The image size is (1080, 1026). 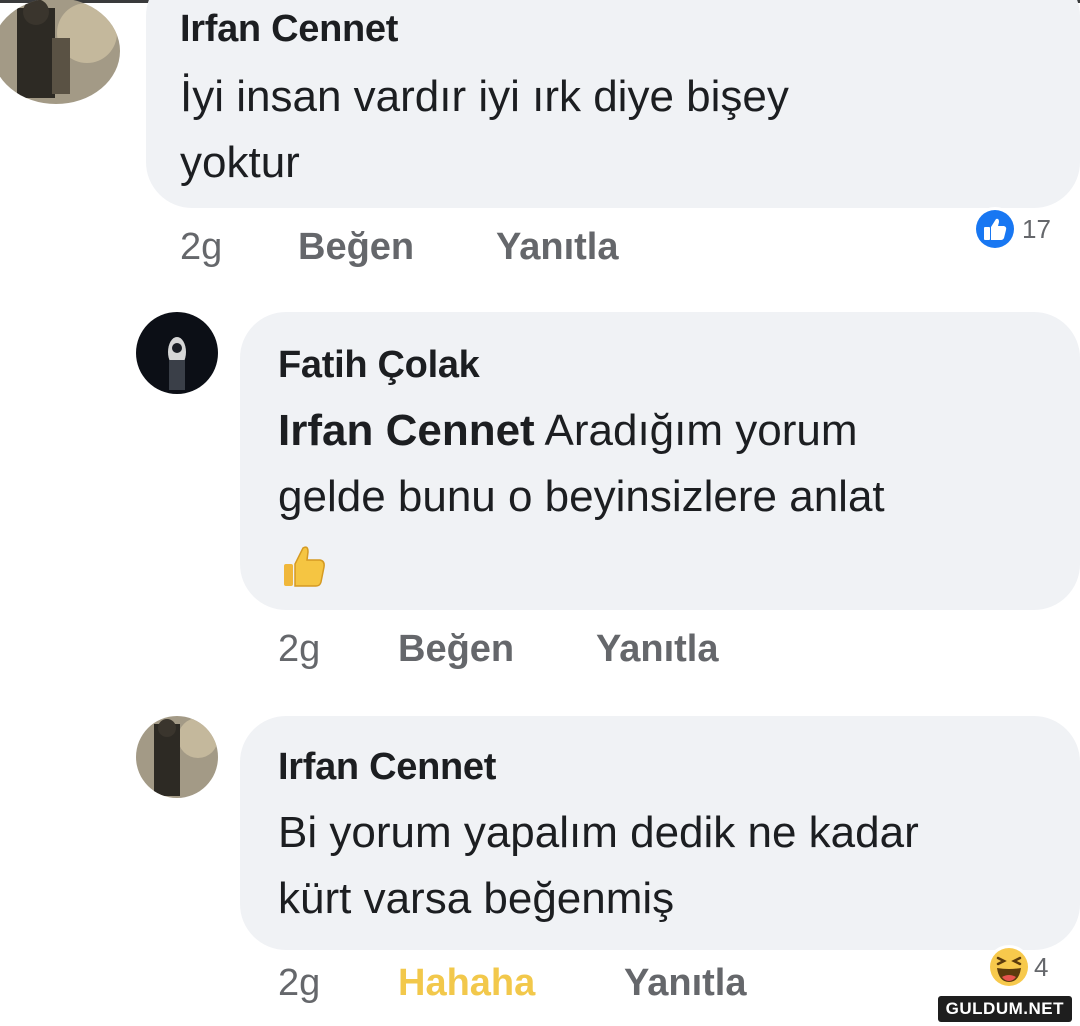 I want to click on comment-text-line: Bi yorum yapalım dedik ne kadar, so click(x=598, y=832).